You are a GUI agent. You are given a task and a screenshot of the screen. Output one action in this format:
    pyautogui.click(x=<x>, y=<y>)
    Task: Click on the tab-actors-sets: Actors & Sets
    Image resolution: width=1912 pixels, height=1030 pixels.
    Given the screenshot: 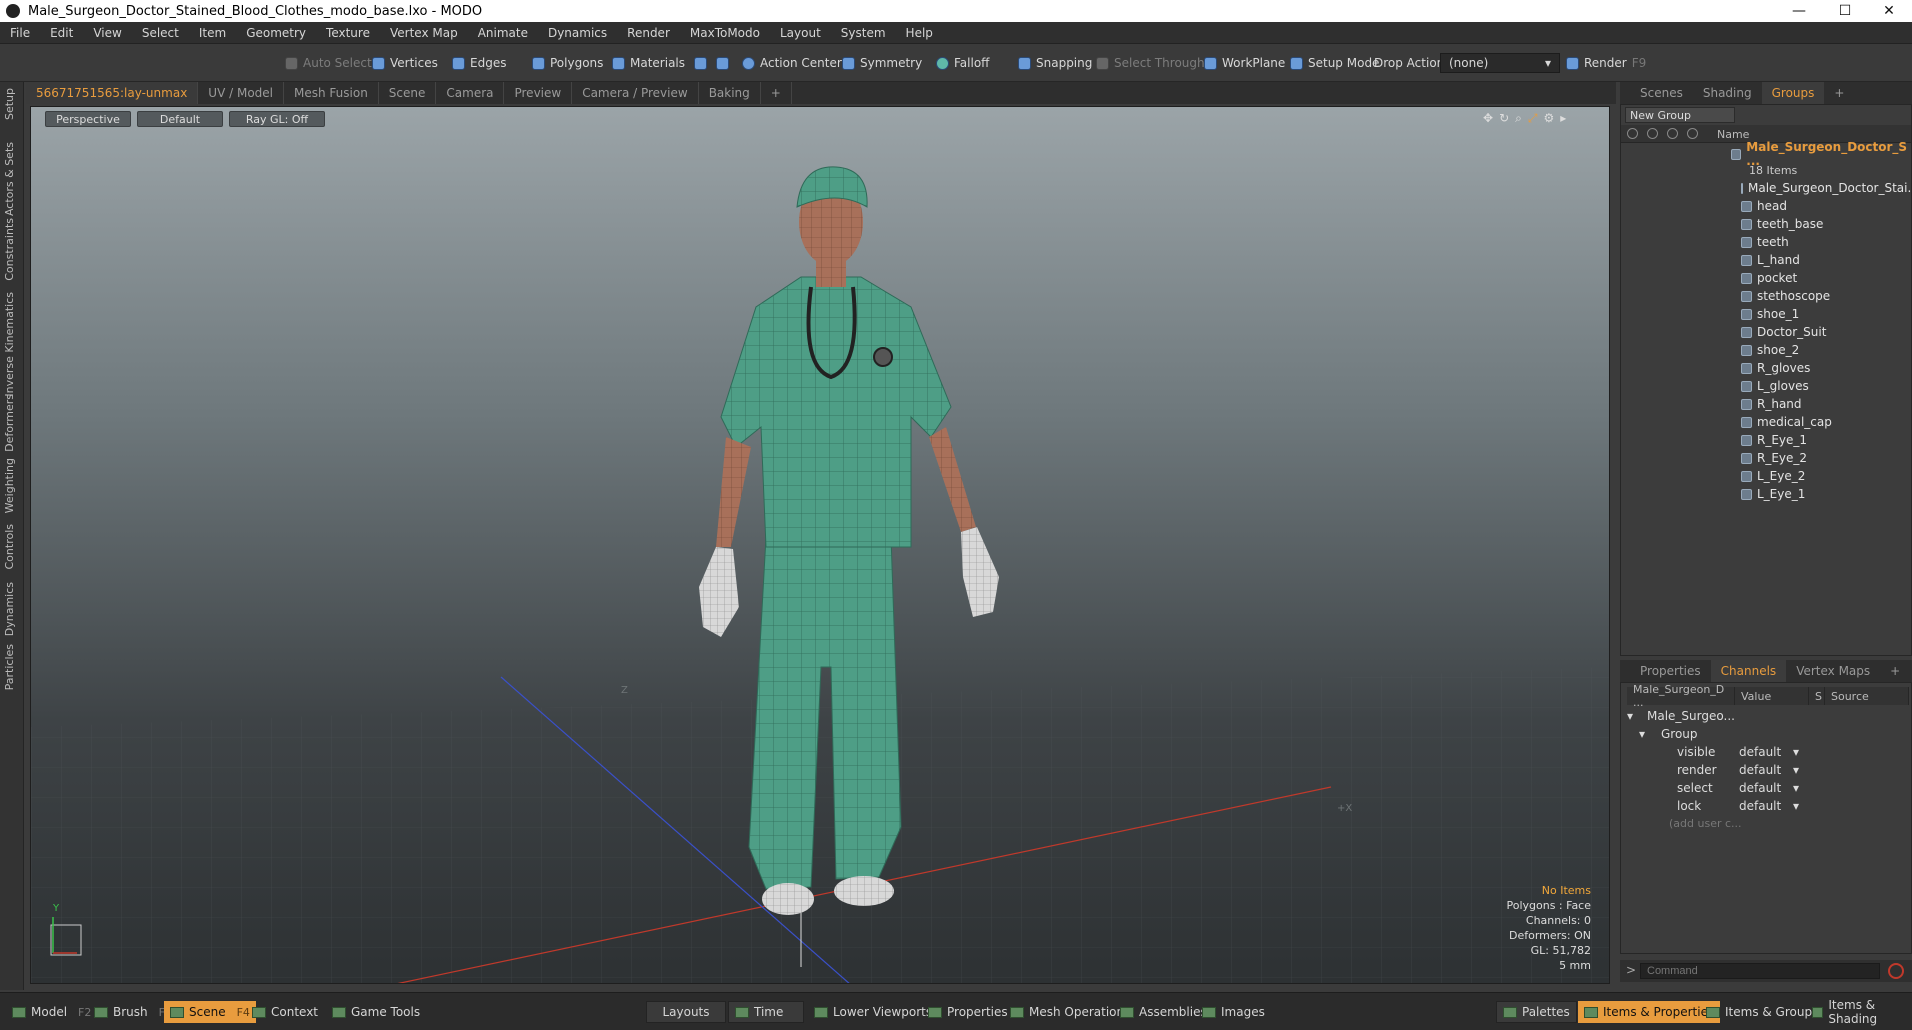 What is the action you would take?
    pyautogui.click(x=12, y=179)
    